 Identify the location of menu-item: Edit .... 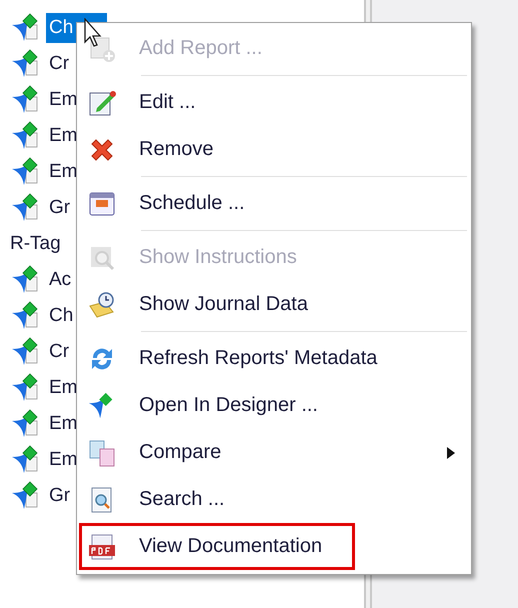
(275, 102).